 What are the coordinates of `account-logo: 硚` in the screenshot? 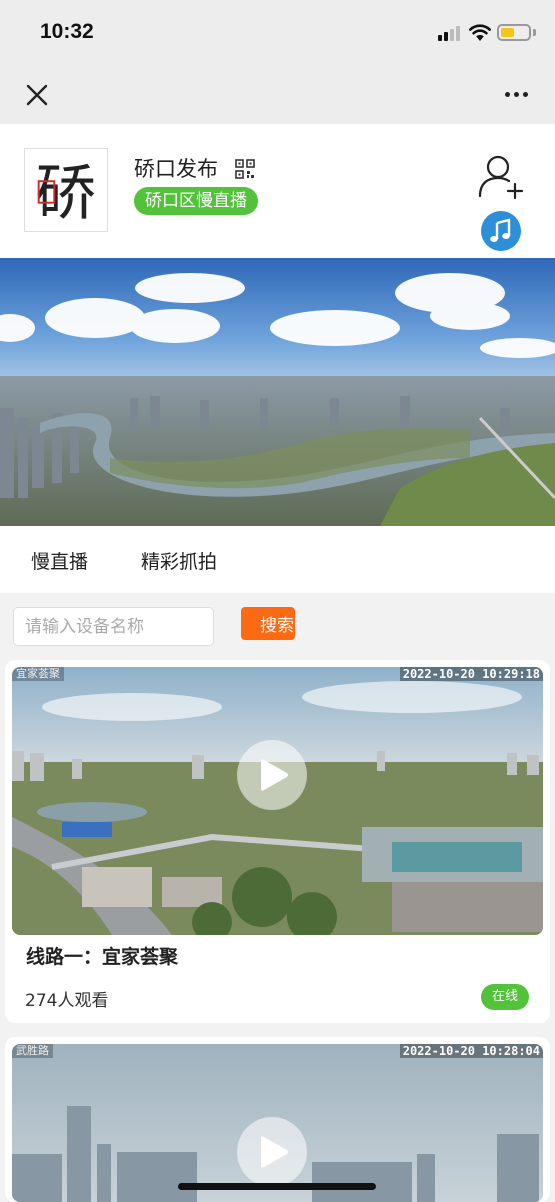 It's located at (66, 190).